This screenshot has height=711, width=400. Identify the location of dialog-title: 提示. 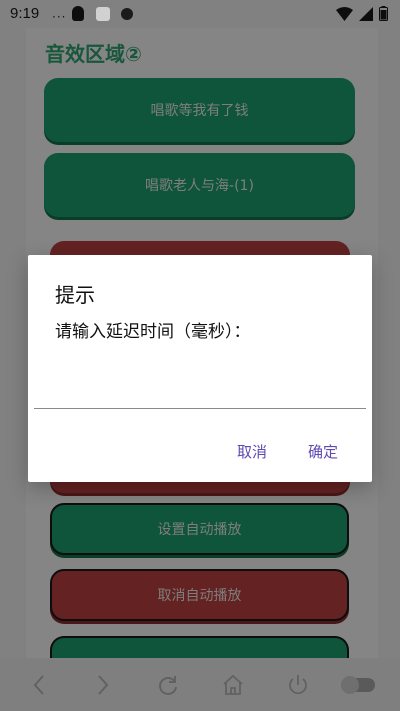
(75, 296).